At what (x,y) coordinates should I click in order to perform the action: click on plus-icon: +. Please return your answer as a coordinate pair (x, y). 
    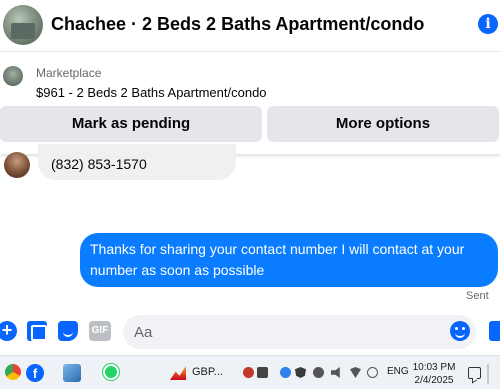
    Looking at the image, I should click on (8, 331).